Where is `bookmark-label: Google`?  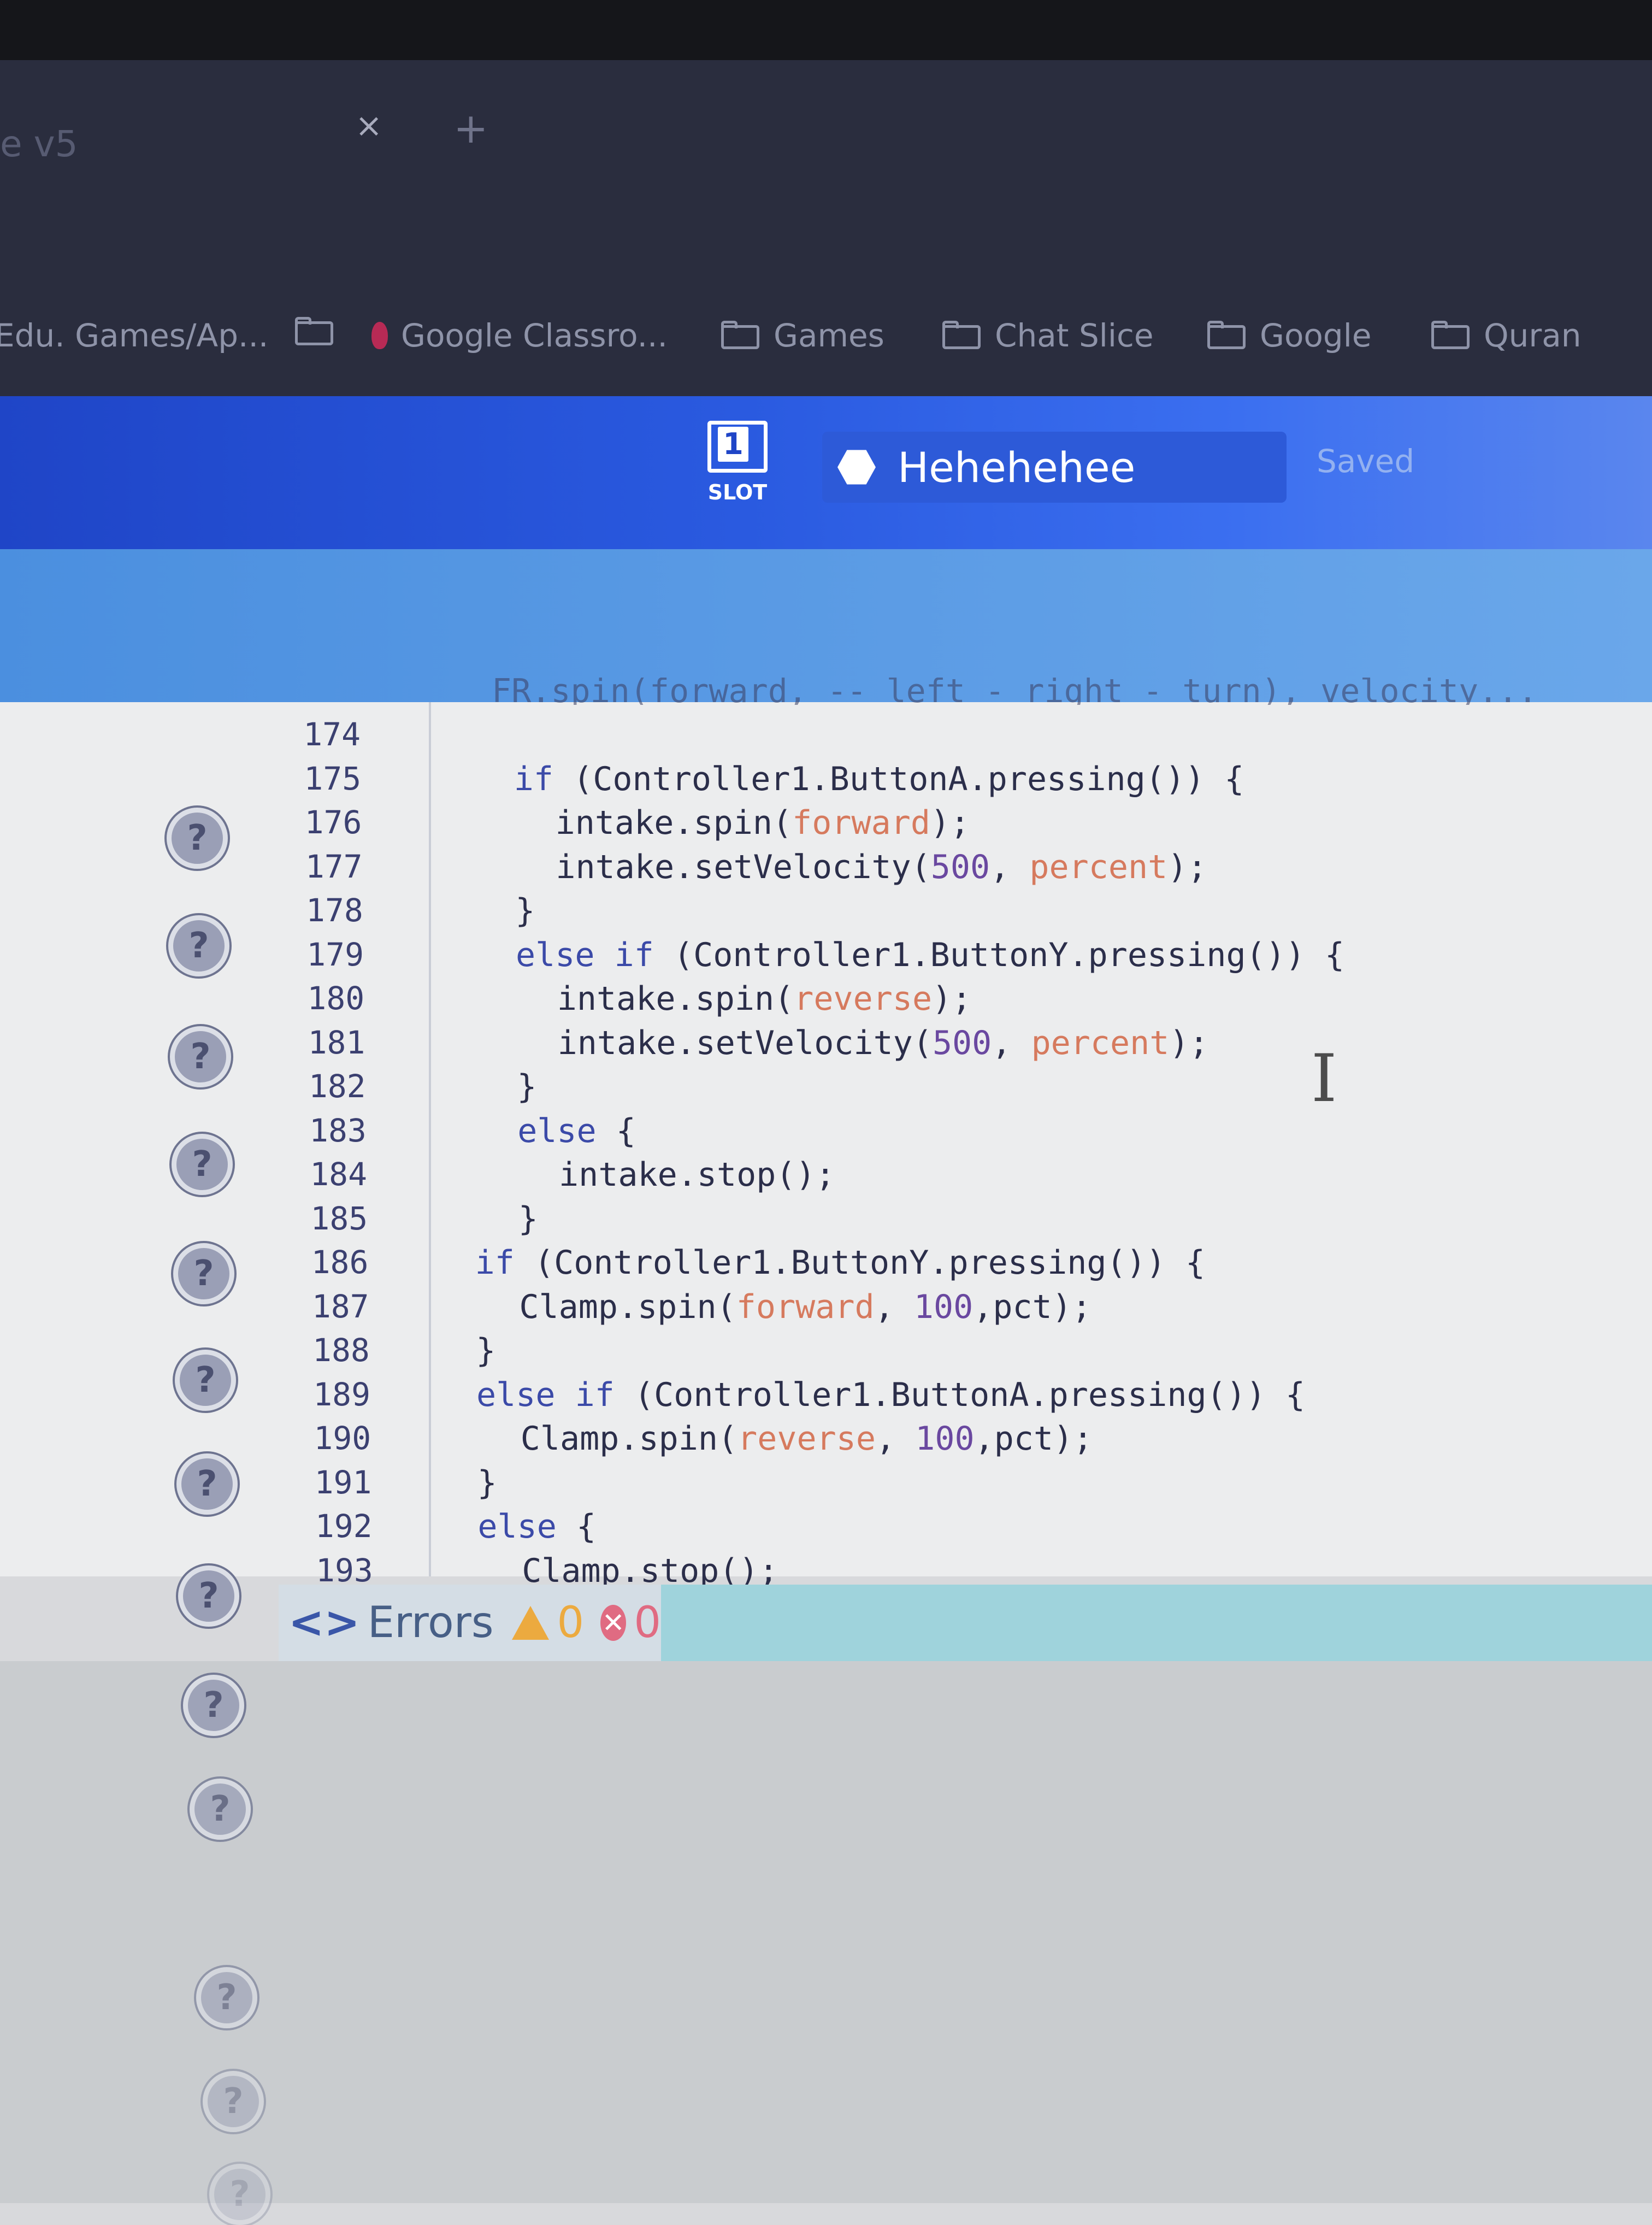 bookmark-label: Google is located at coordinates (1316, 335).